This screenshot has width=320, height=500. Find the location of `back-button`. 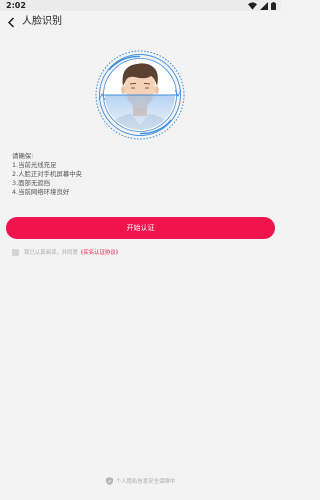

back-button is located at coordinates (11, 22).